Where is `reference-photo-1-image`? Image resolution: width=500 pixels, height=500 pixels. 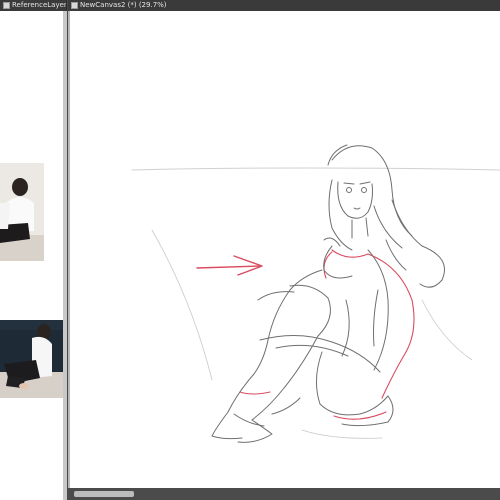 reference-photo-1-image is located at coordinates (22, 212).